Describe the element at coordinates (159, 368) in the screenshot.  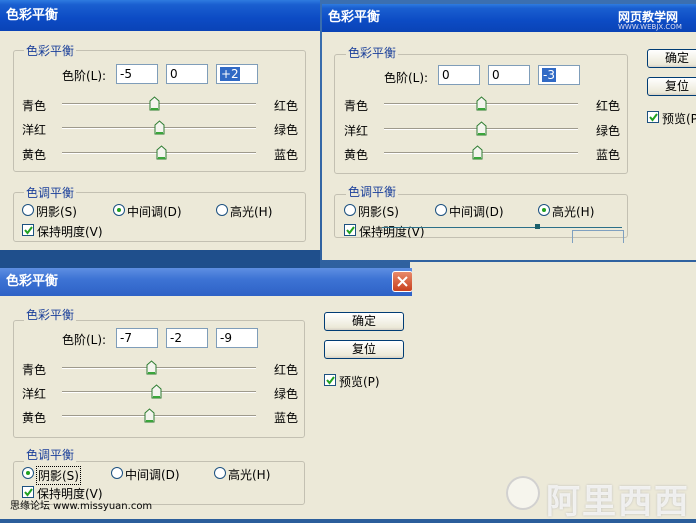
I see `cyan-red-slider-track` at that location.